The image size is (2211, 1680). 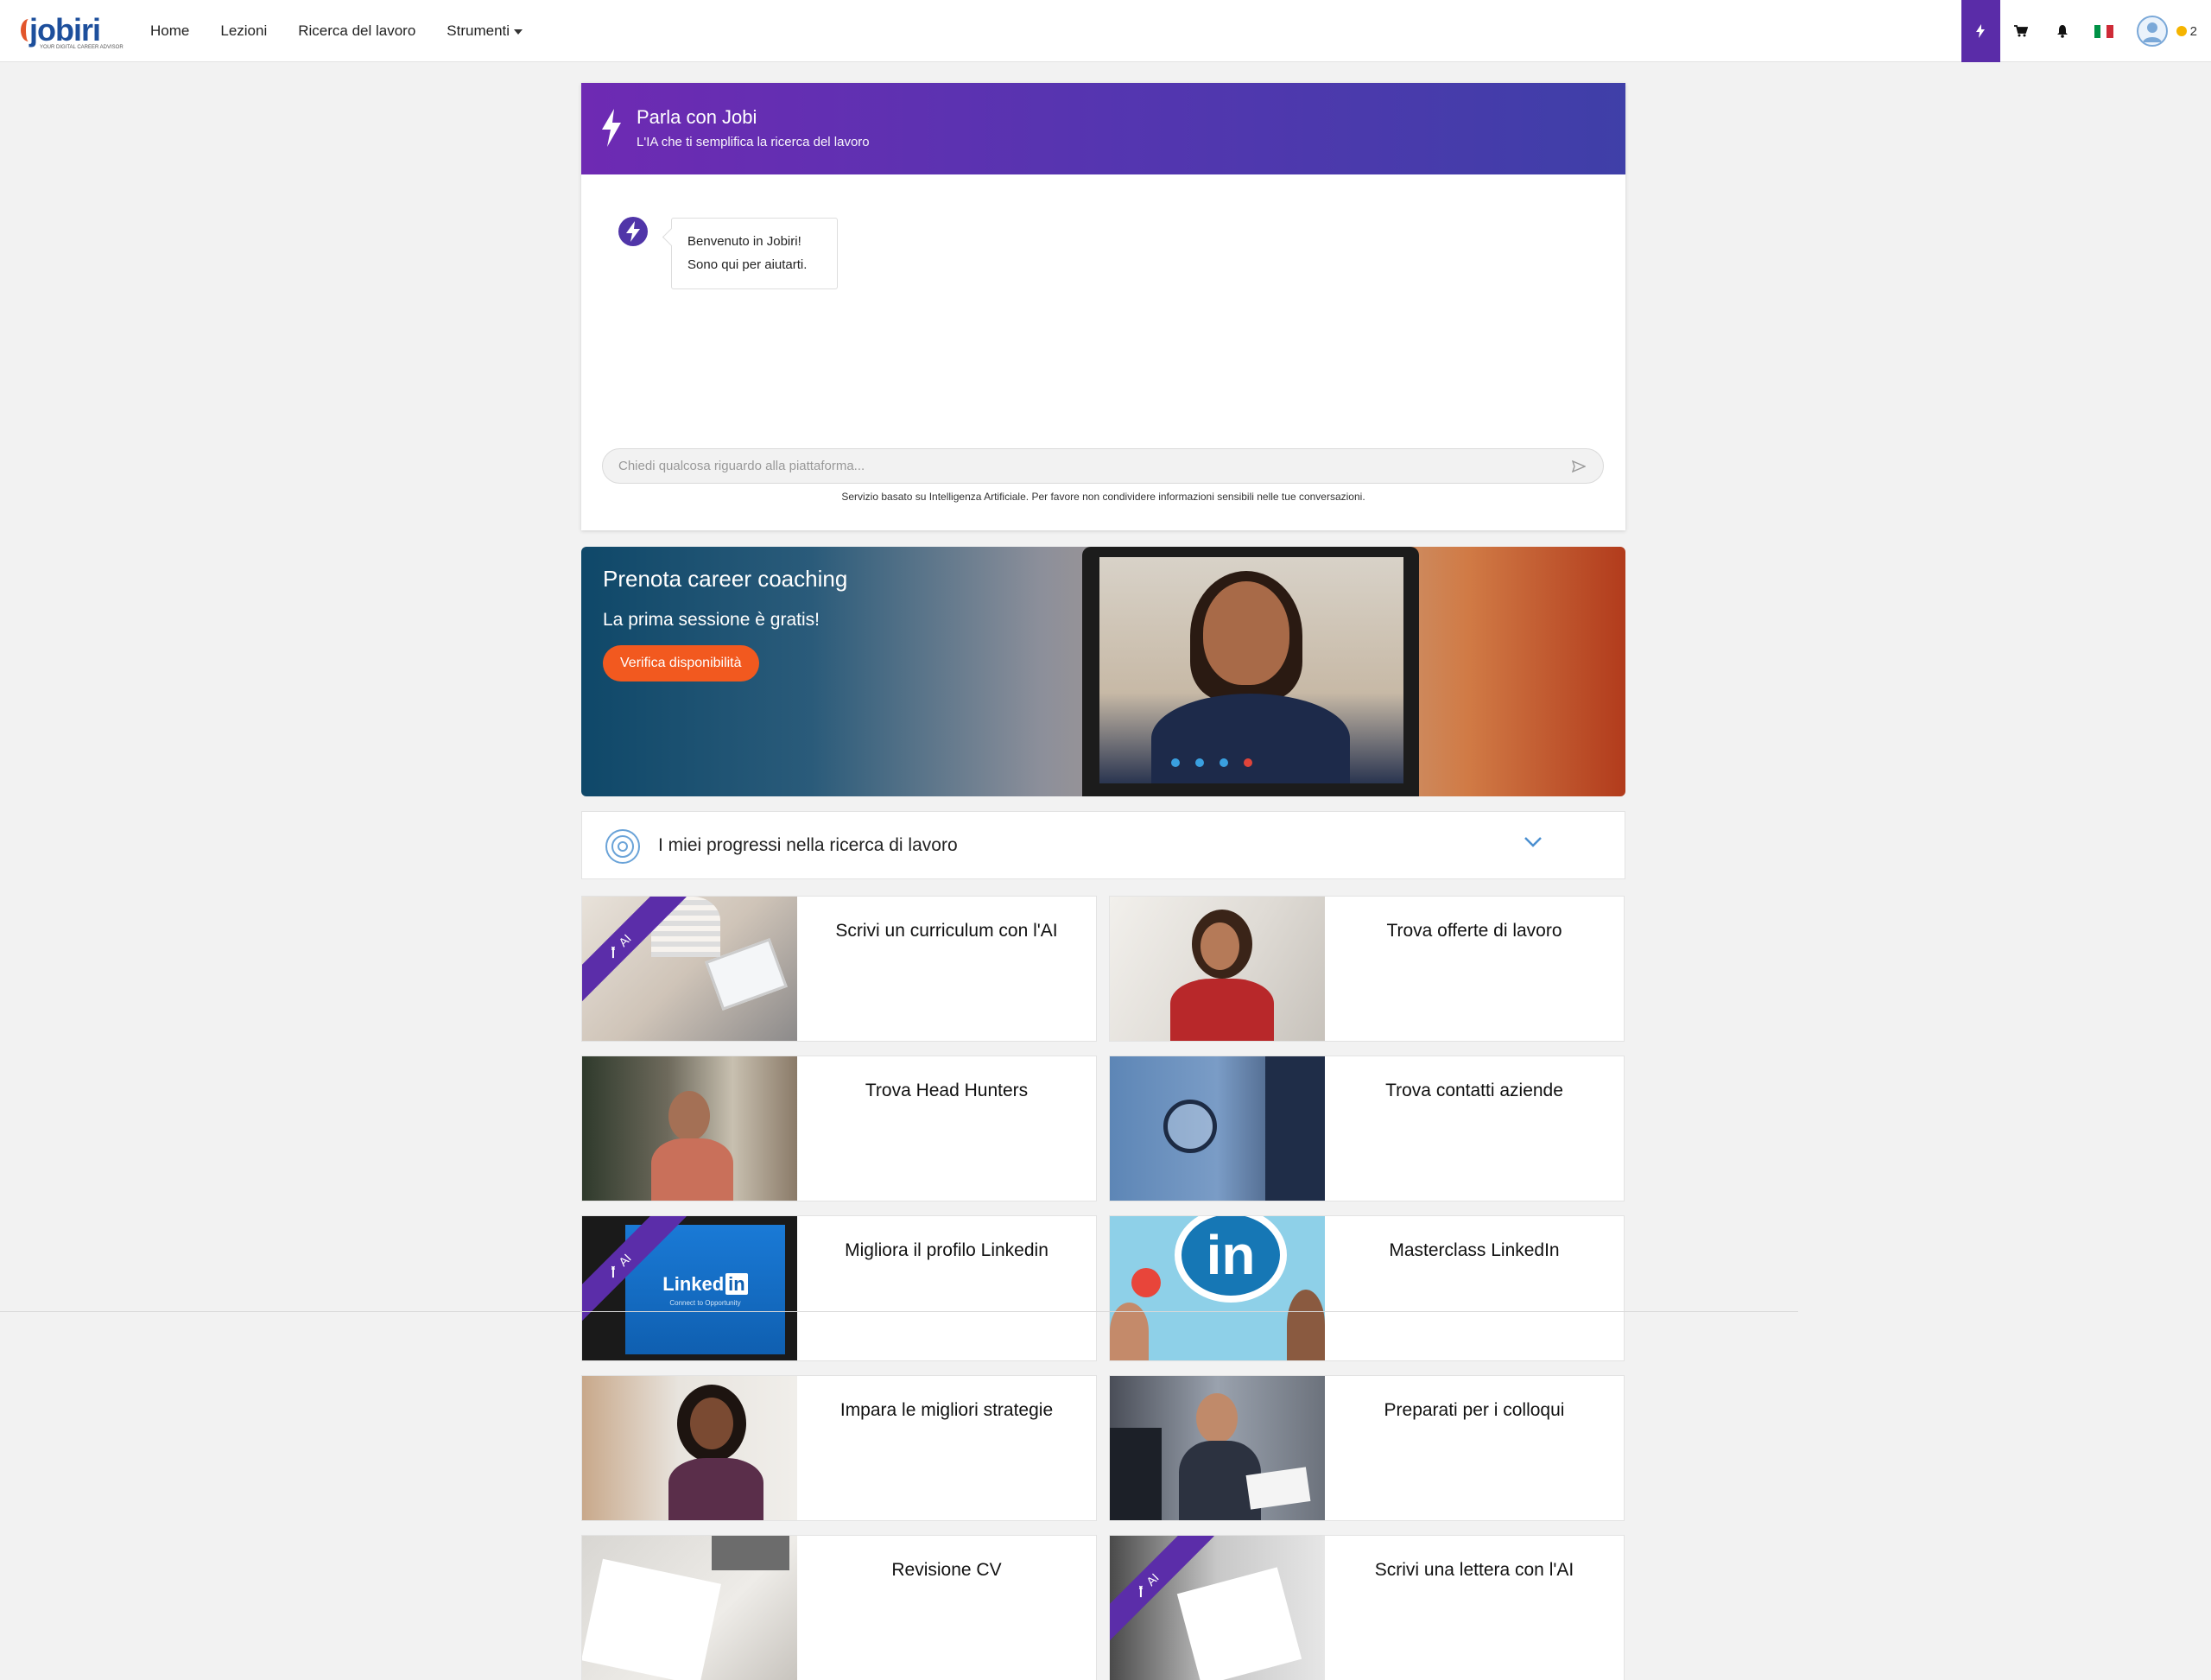 I want to click on tile-cv-review: Revisione CV, so click(x=839, y=1608).